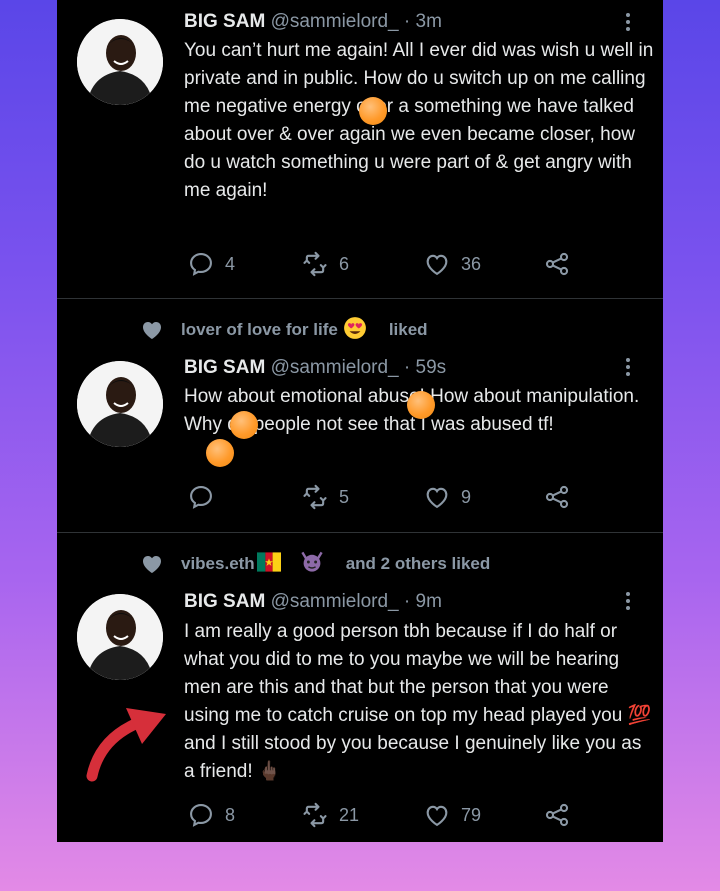 This screenshot has height=891, width=720. Describe the element at coordinates (277, 564) in the screenshot. I see `cameroon-flag-icon` at that location.